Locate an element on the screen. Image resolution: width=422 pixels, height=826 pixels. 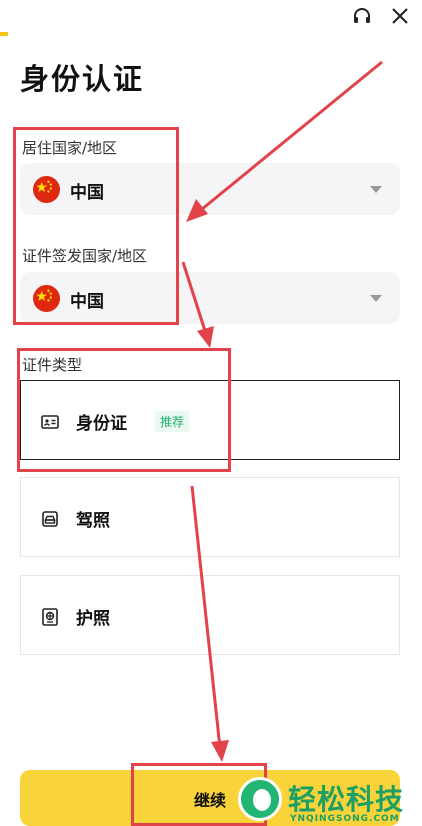
watermark-logo-icon is located at coordinates (260, 799).